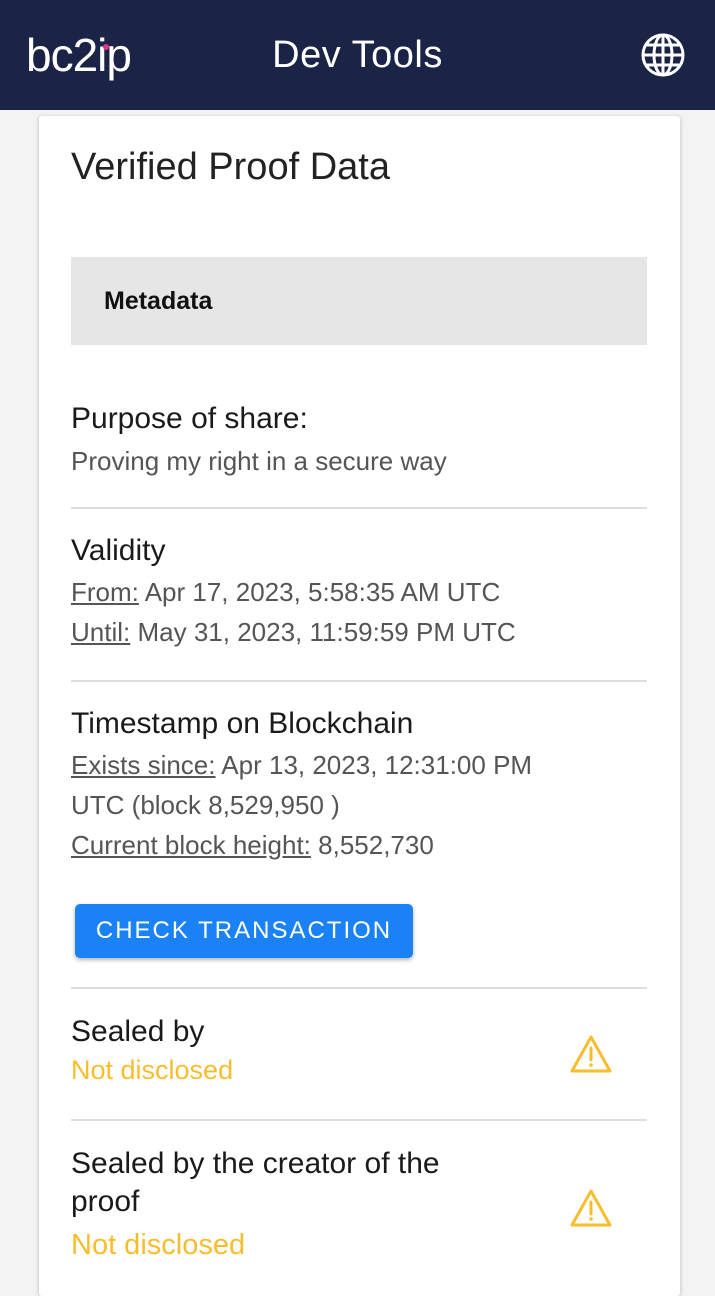 The image size is (715, 1296). I want to click on logo-accent-dot, so click(106, 47).